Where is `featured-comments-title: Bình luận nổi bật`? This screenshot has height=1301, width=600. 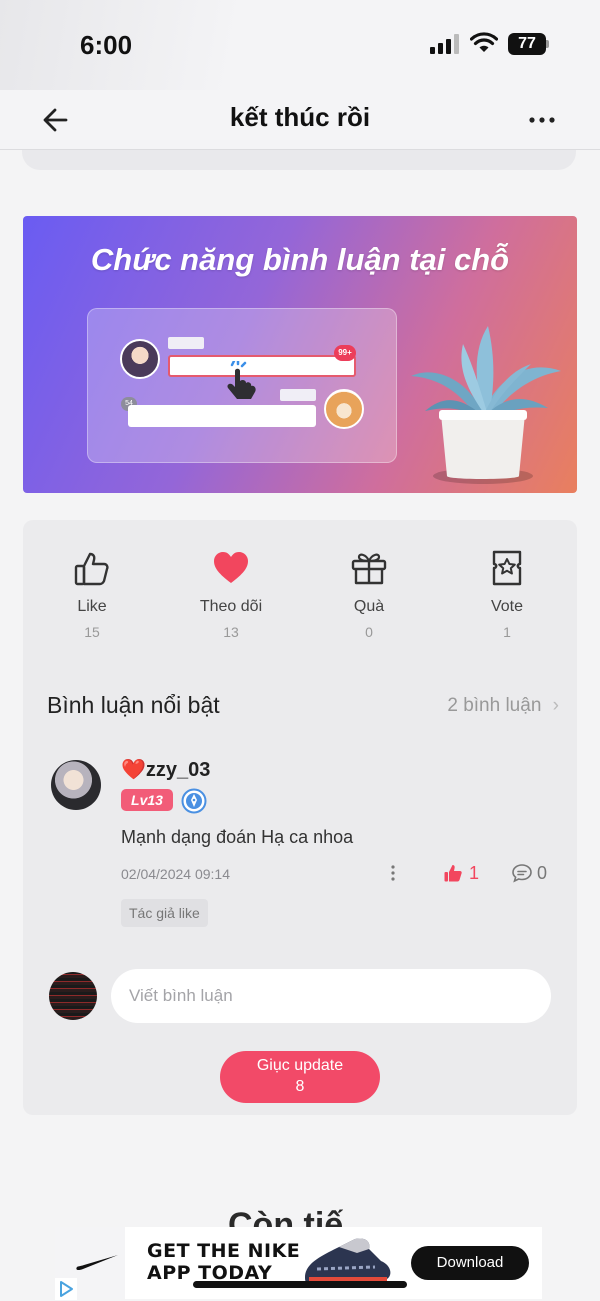 featured-comments-title: Bình luận nổi bật is located at coordinates (133, 705).